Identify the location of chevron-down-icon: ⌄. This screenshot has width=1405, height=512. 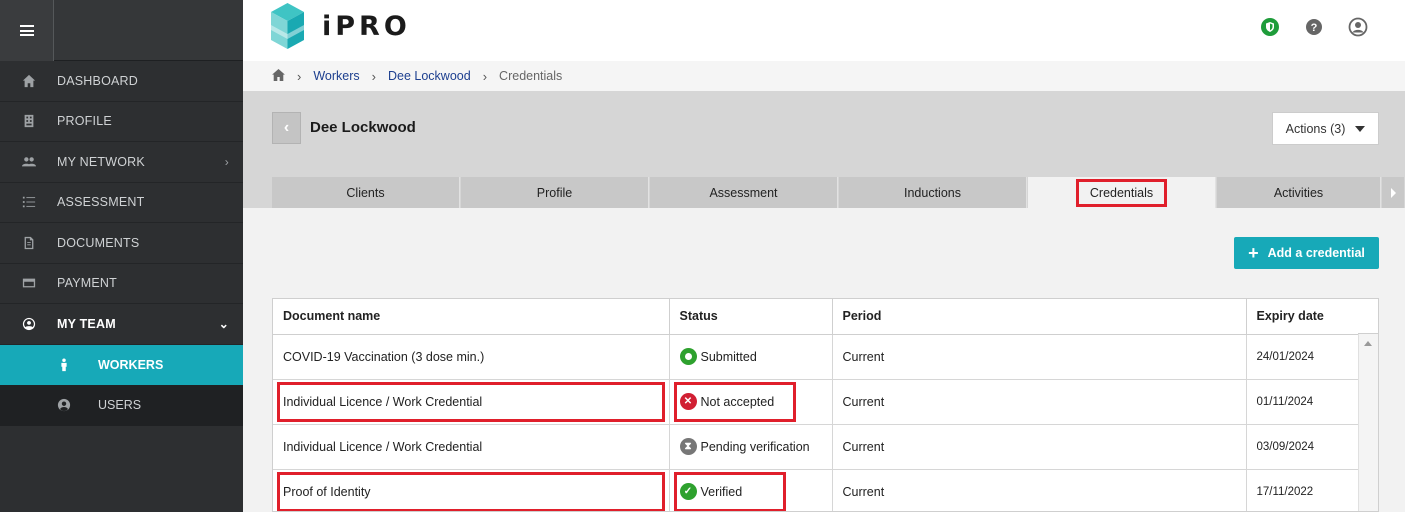
(223, 323).